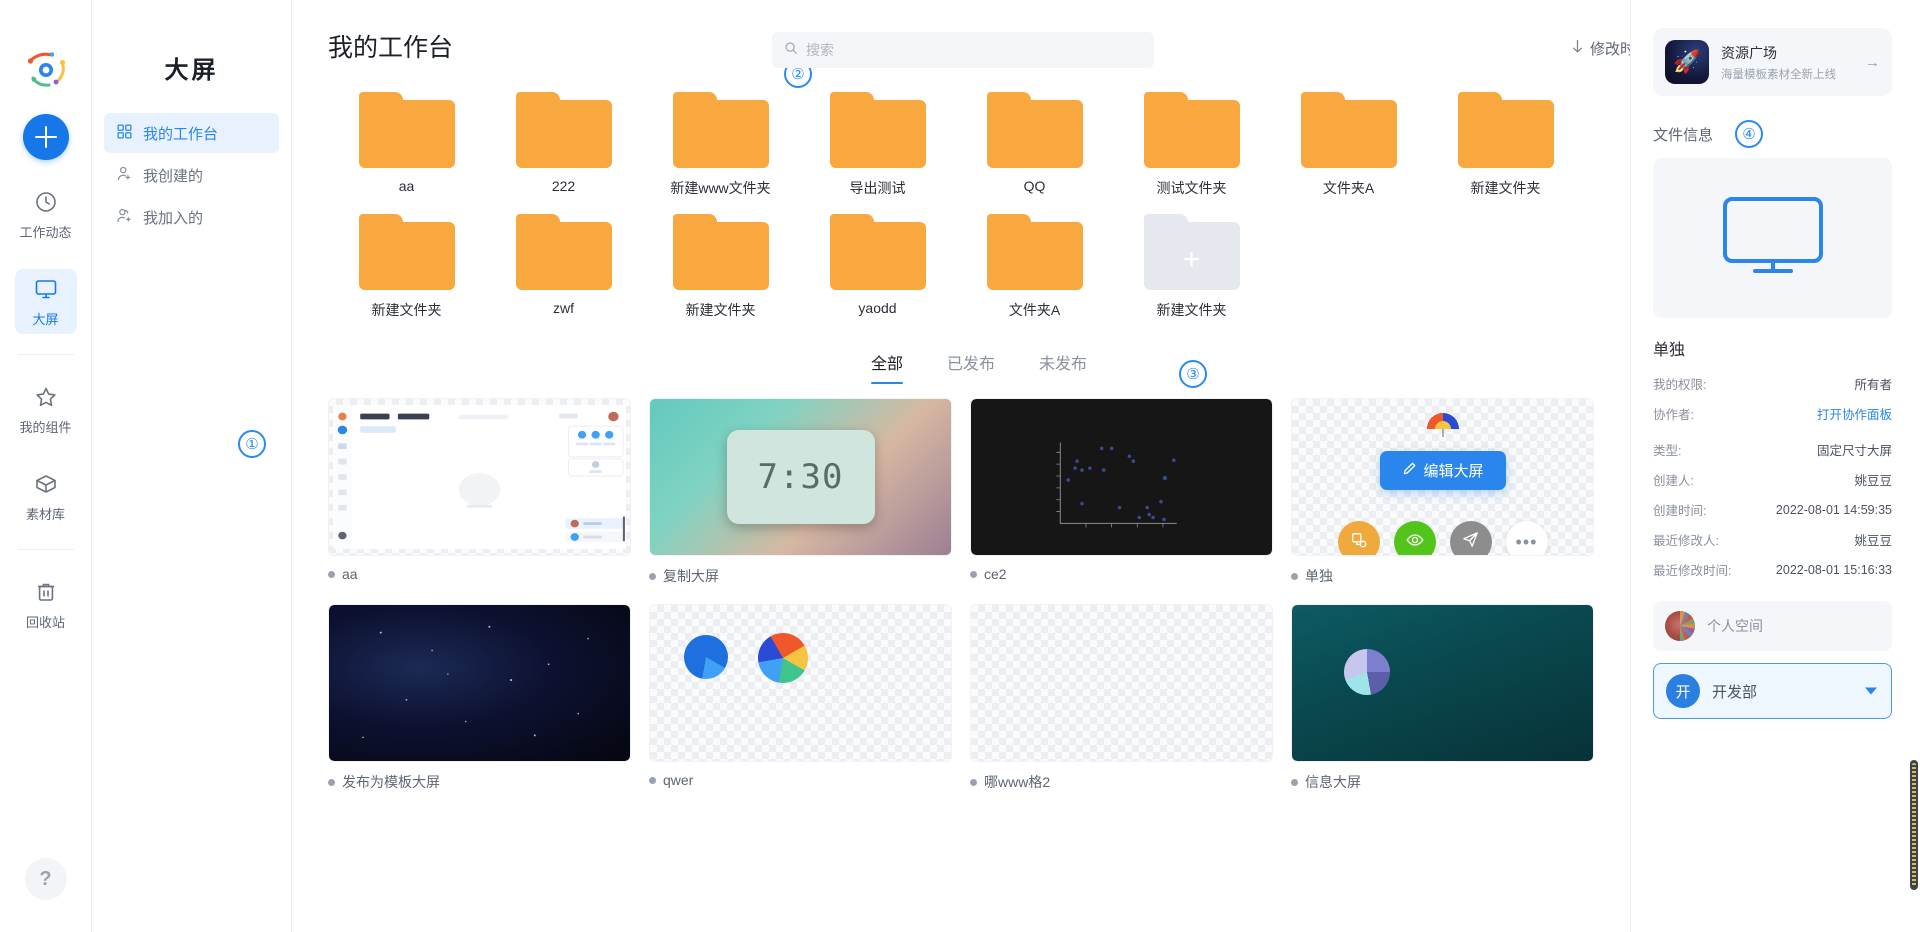 The image size is (1920, 932). I want to click on folder-name: 导出测试, so click(877, 188).